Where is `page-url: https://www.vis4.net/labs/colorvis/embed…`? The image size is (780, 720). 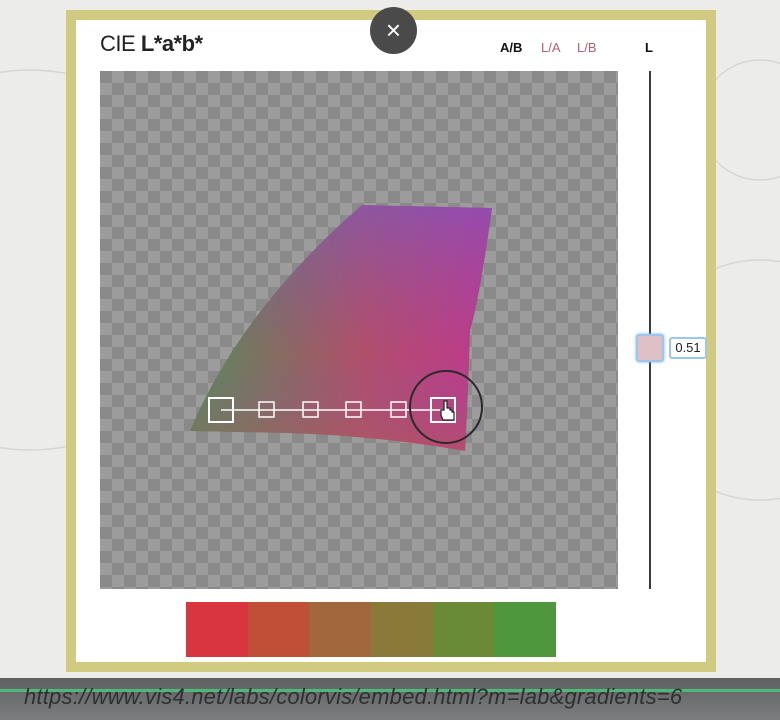
page-url: https://www.vis4.net/labs/colorvis/embed… is located at coordinates (353, 697).